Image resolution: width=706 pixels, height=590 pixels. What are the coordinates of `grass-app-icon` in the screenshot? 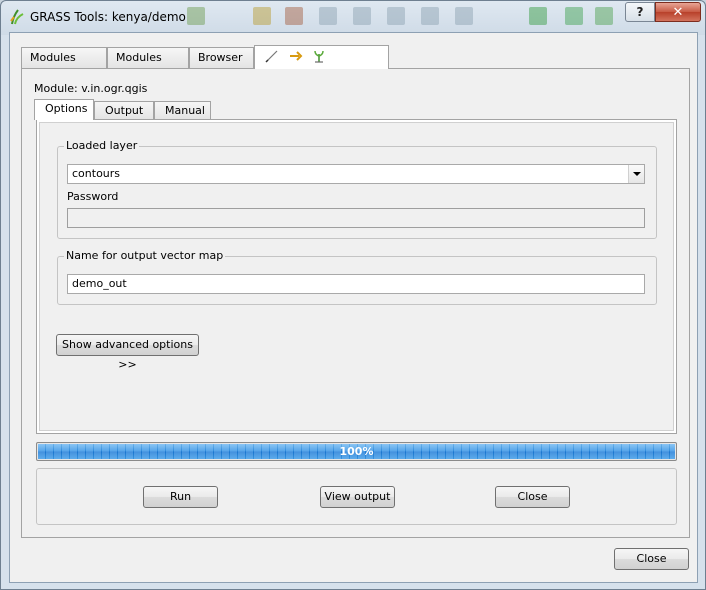 It's located at (17, 17).